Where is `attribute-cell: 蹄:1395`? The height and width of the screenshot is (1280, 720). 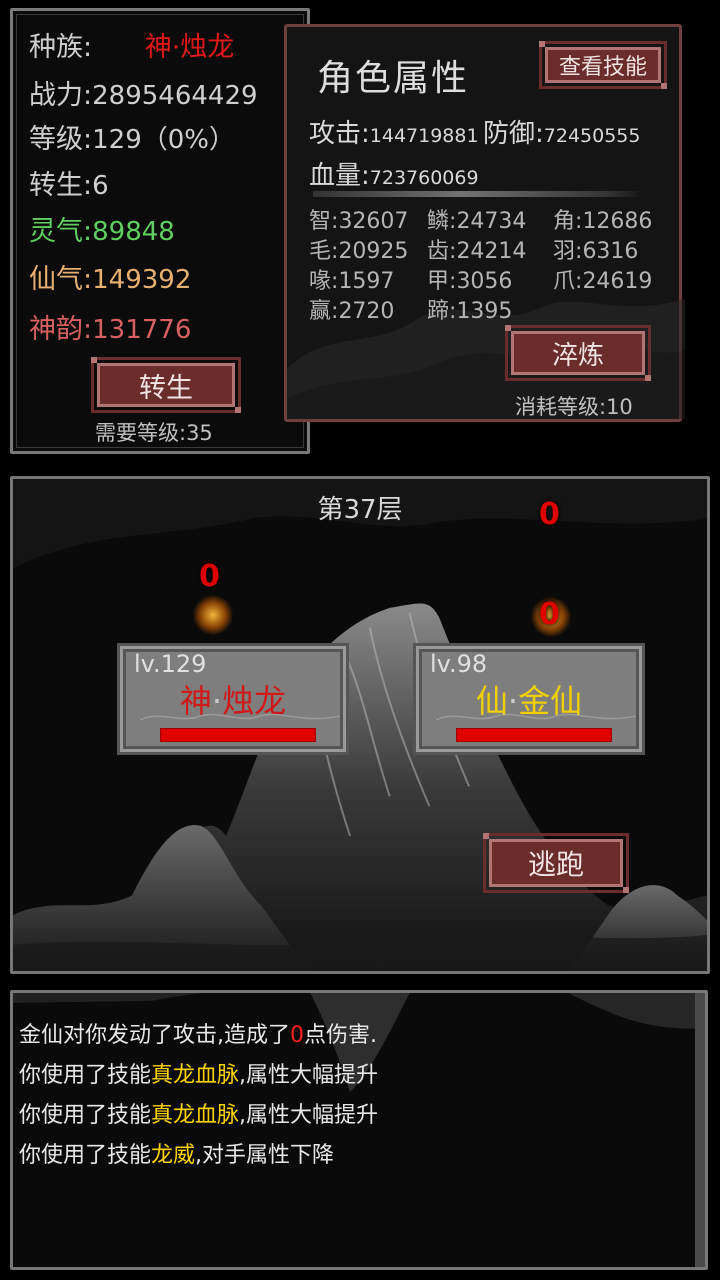 attribute-cell: 蹄:1395 is located at coordinates (469, 309).